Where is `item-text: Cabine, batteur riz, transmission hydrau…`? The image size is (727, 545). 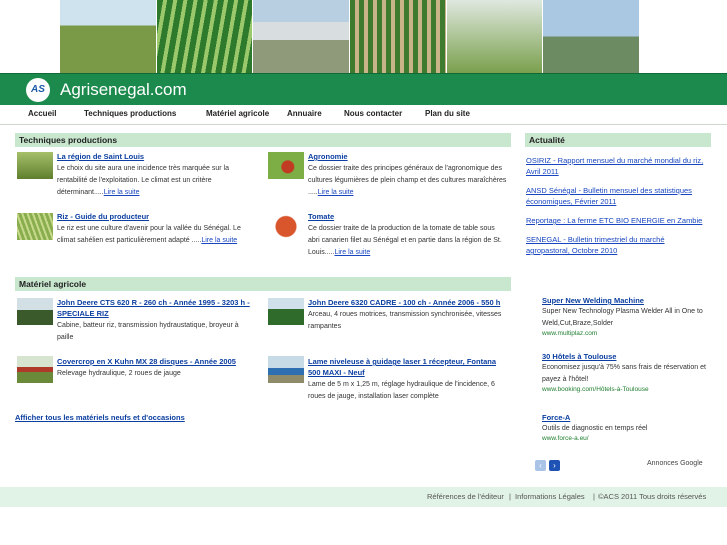
item-text: Cabine, batteur riz, transmission hydrau… is located at coordinates (148, 331).